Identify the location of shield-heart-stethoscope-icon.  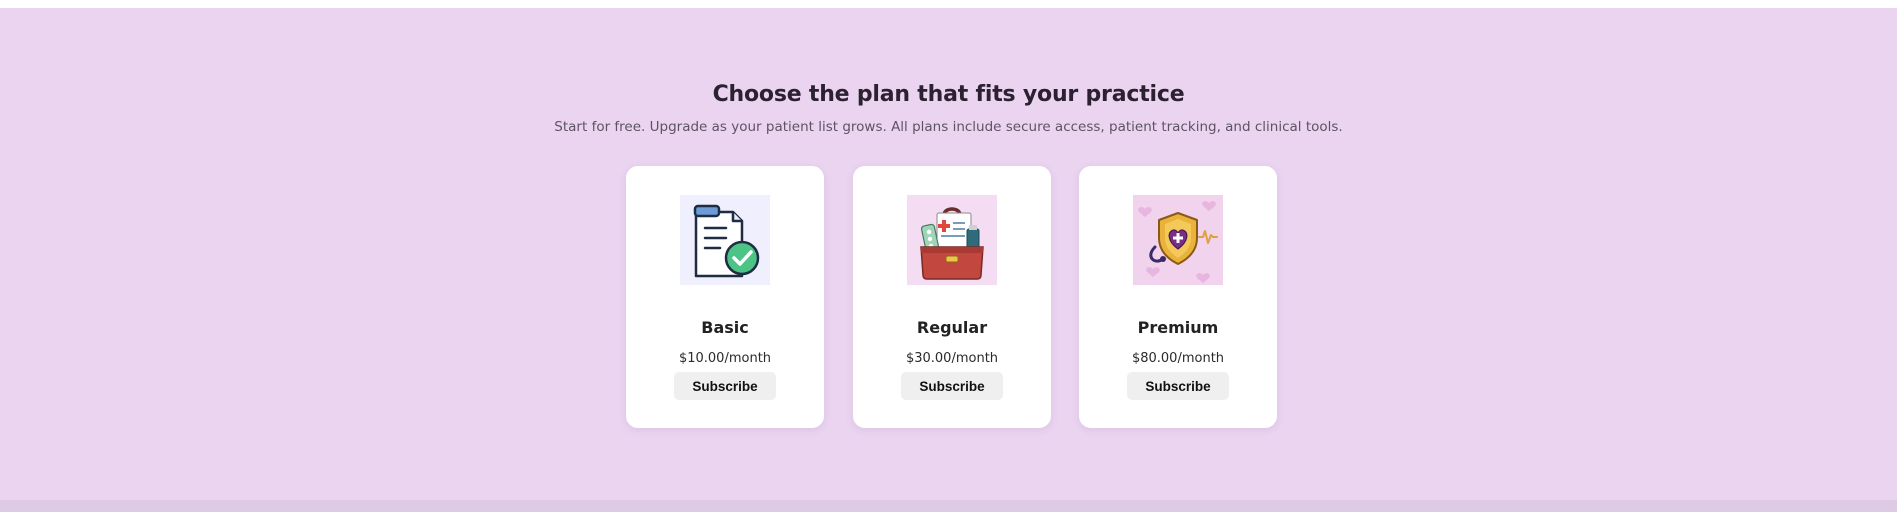
(1178, 240).